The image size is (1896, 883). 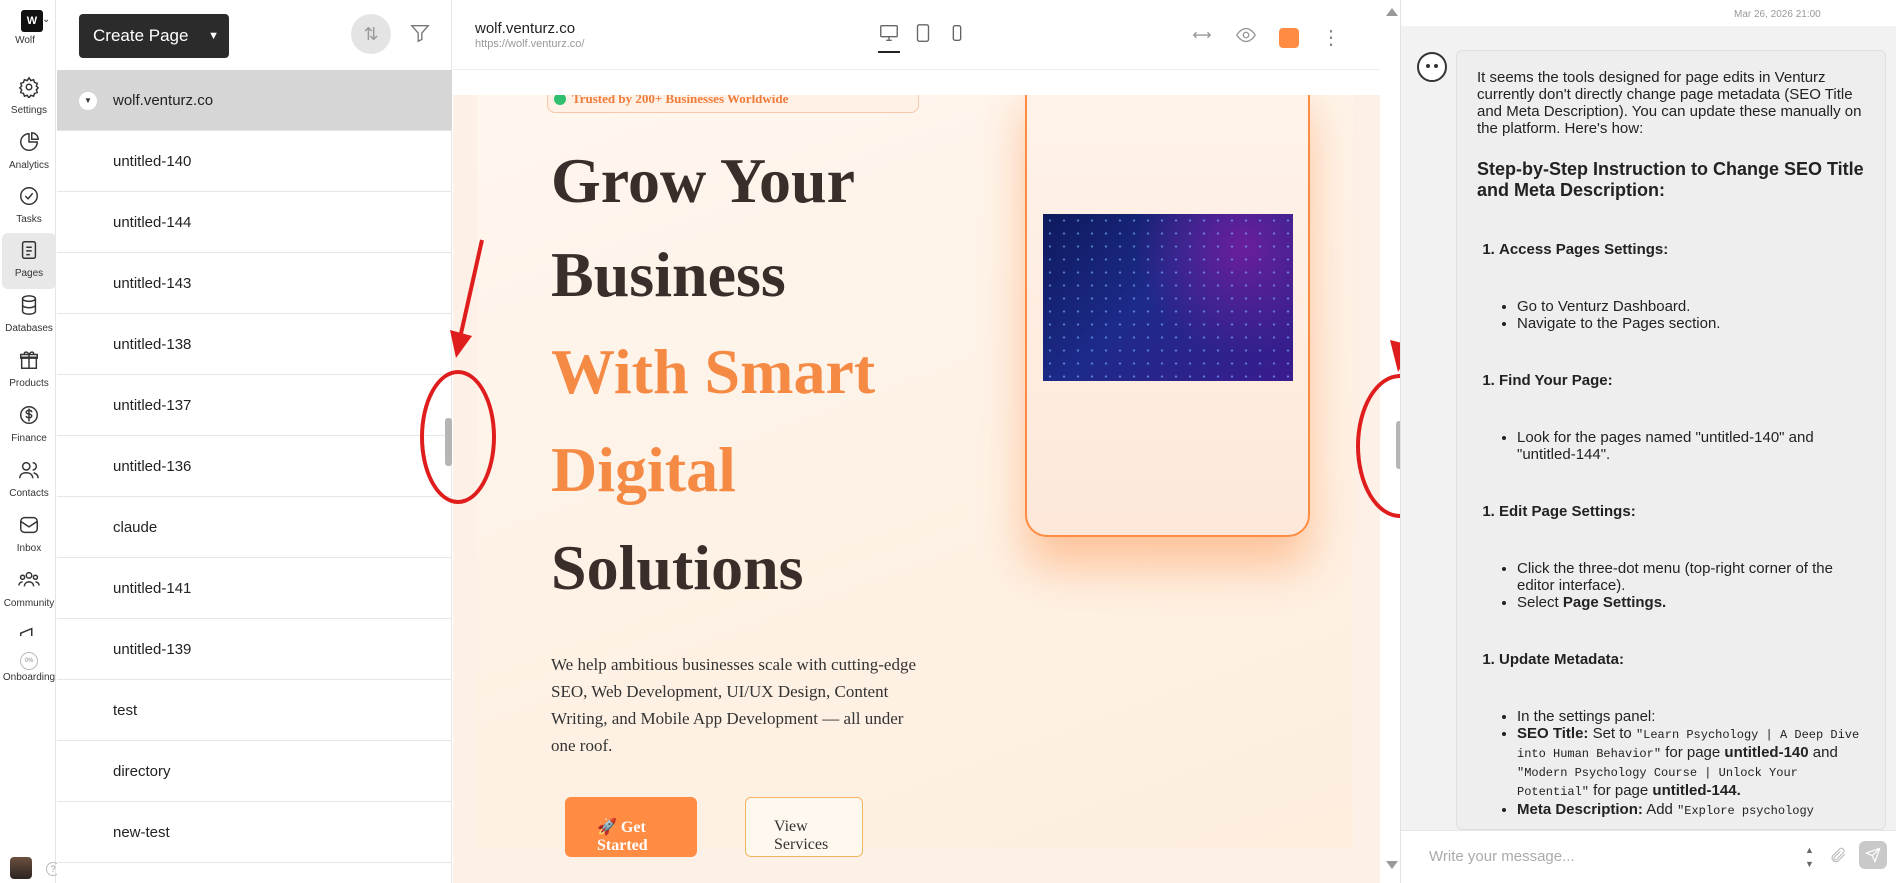 I want to click on step-title: Edit Page Settings:, so click(x=1685, y=511).